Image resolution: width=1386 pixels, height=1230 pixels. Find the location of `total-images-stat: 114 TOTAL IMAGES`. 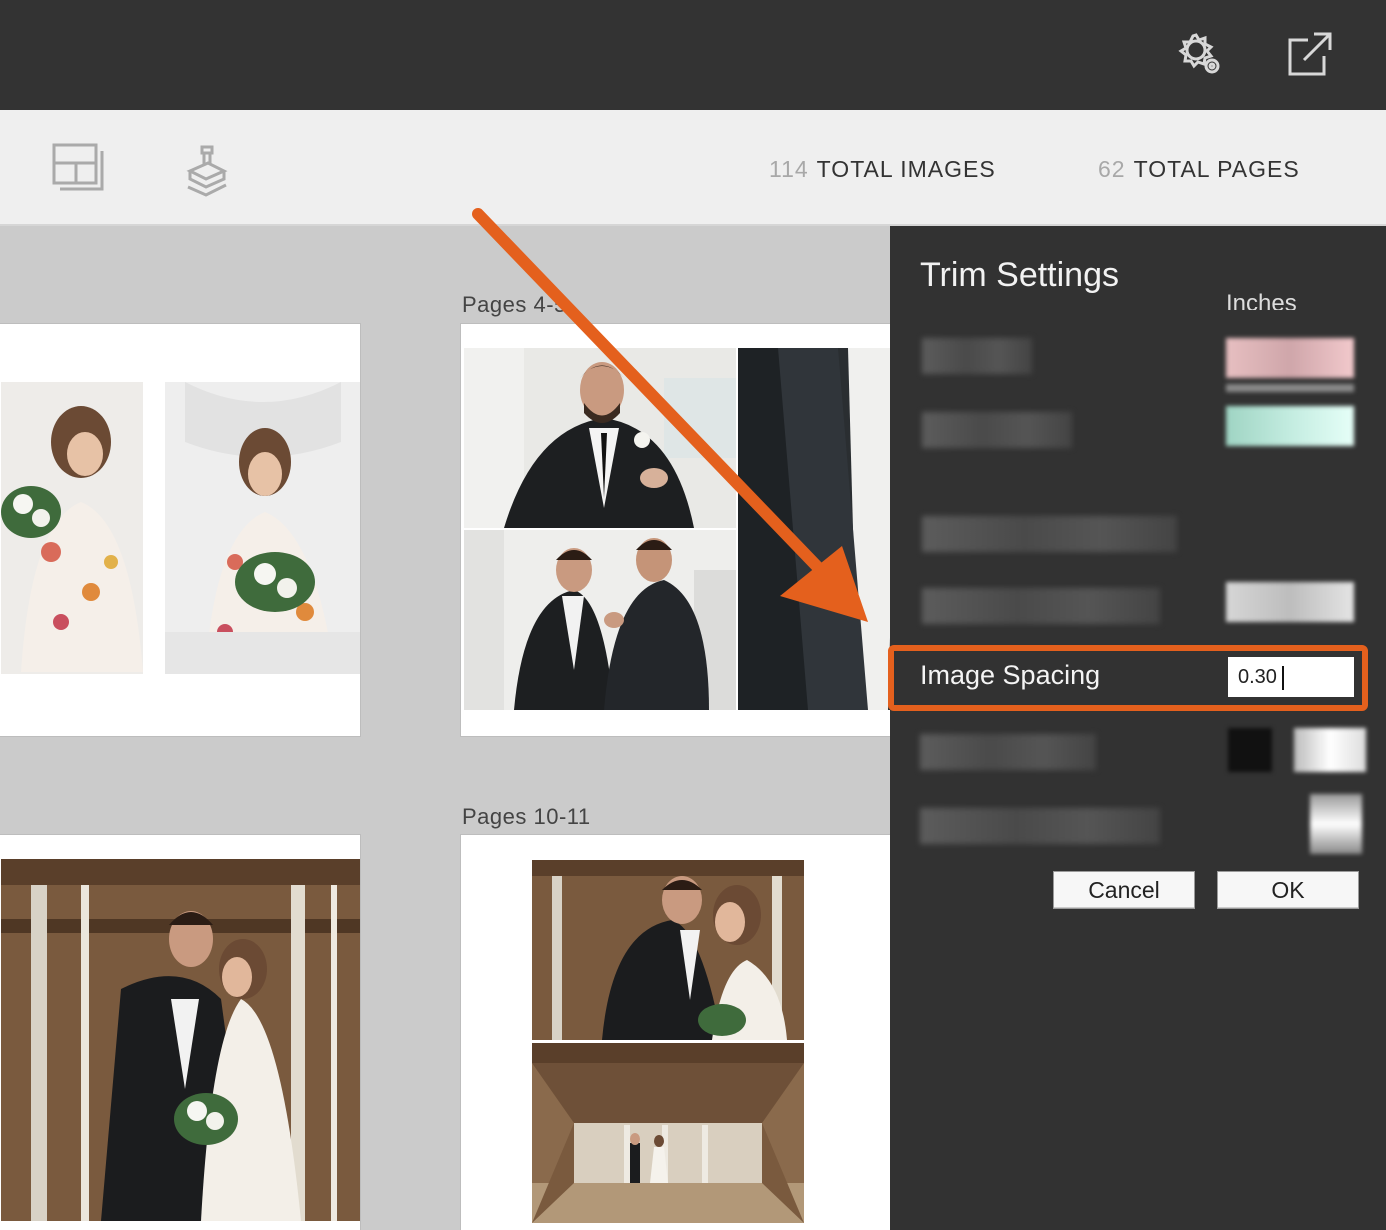

total-images-stat: 114 TOTAL IMAGES is located at coordinates (882, 169).